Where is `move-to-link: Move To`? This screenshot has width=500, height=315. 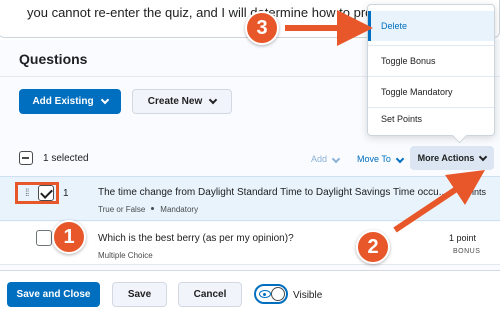
move-to-link: Move To is located at coordinates (381, 159).